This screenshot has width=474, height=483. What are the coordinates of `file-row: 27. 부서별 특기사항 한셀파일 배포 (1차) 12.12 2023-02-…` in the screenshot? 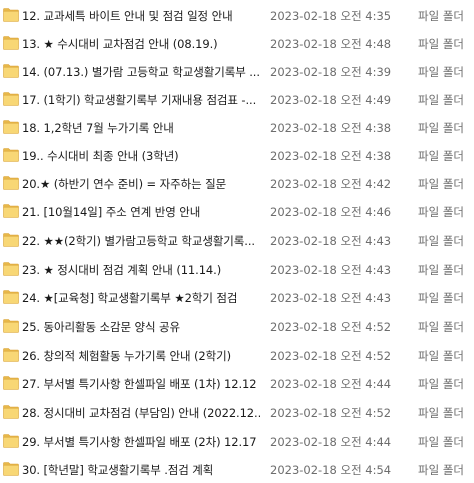 It's located at (237, 383).